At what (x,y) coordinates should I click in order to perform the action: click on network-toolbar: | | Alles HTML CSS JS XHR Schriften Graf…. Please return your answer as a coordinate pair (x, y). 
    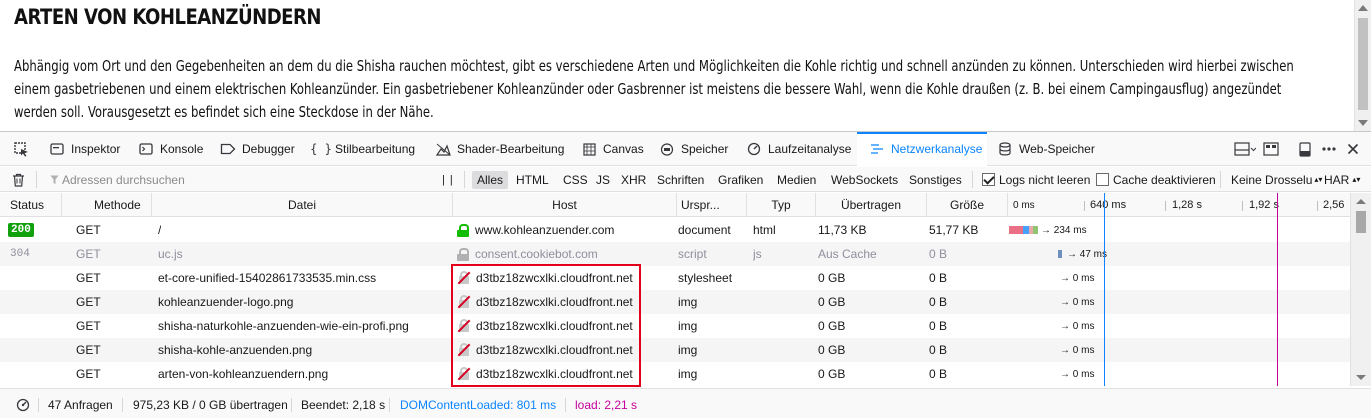
    Looking at the image, I should click on (685, 179).